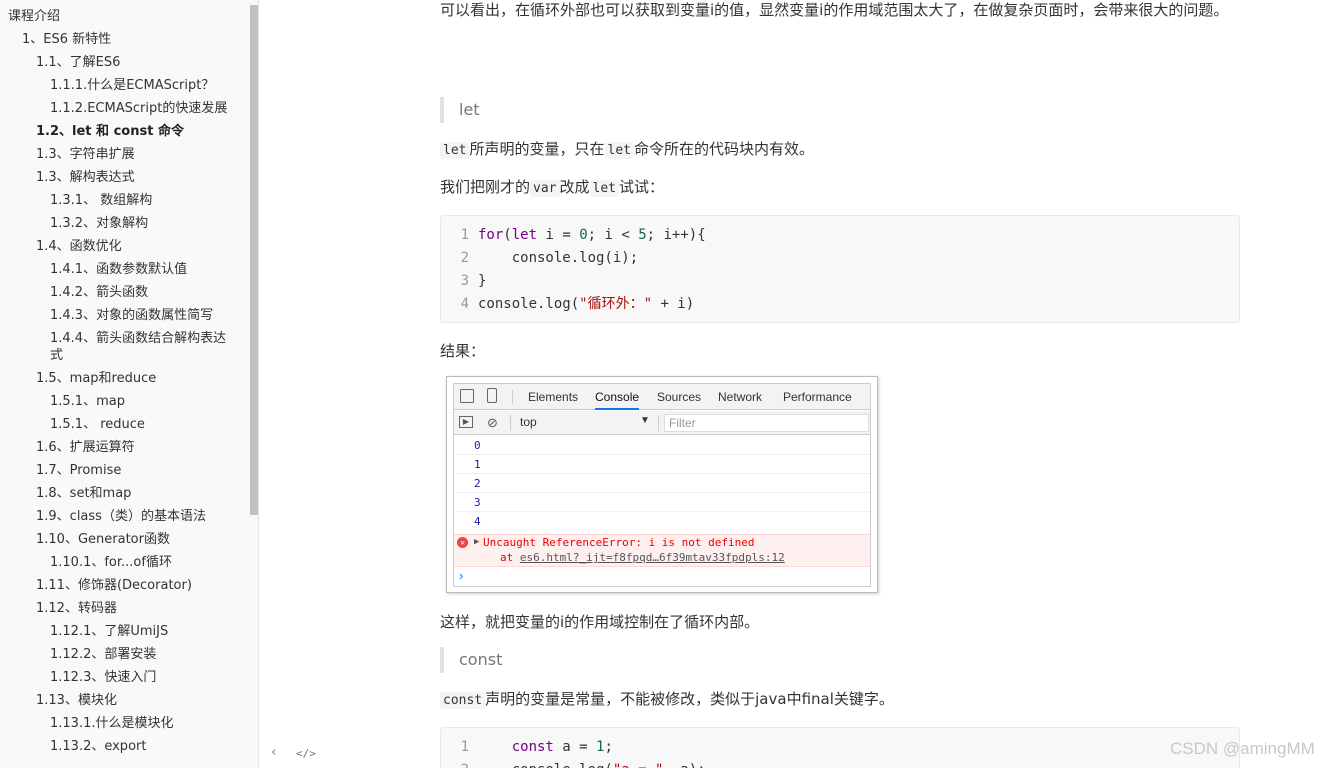 The width and height of the screenshot is (1341, 768). What do you see at coordinates (652, 557) in the screenshot?
I see `error-source-link: es6.html?_ijt=f8fpqd…6f39mtav33fpdpls:12` at bounding box center [652, 557].